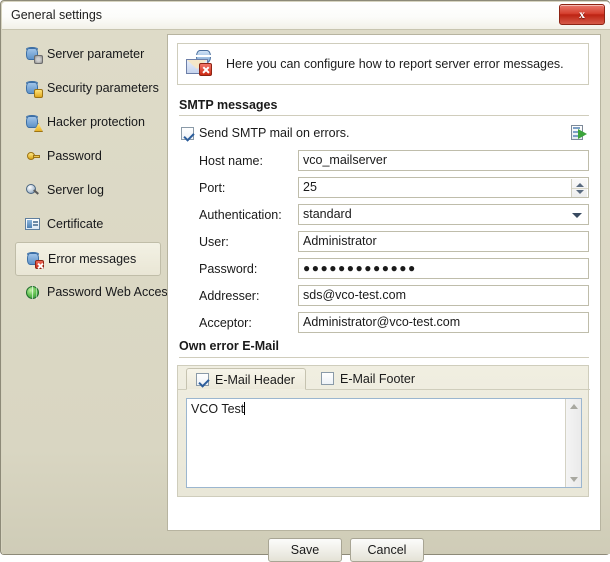  I want to click on port-value: 25, so click(310, 187).